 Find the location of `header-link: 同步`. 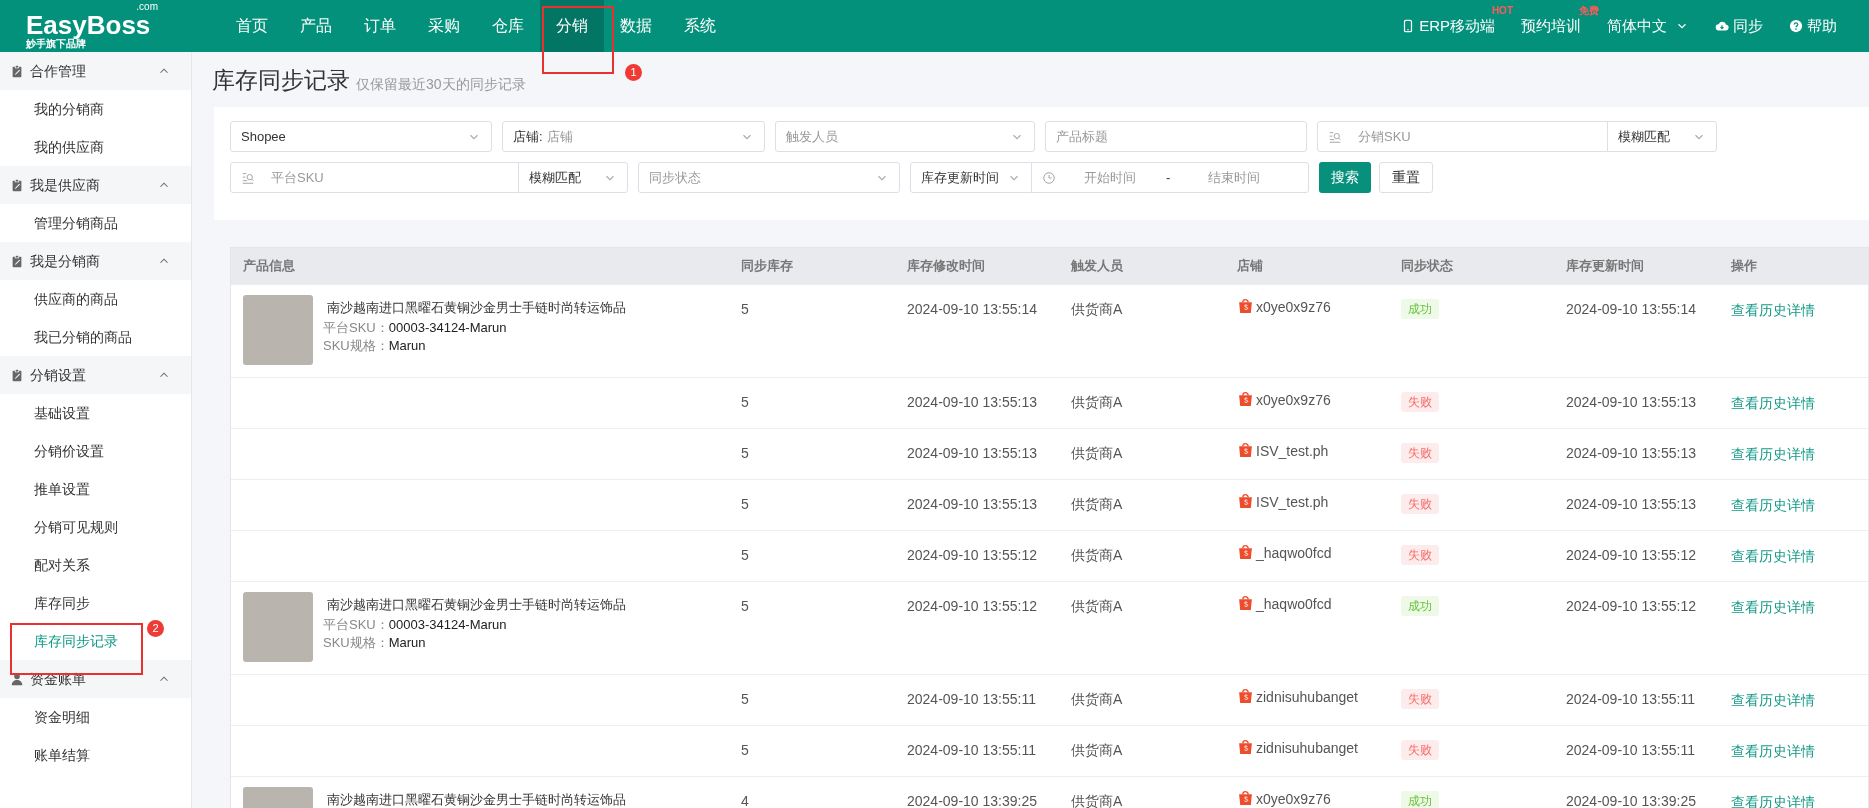

header-link: 同步 is located at coordinates (1739, 26).